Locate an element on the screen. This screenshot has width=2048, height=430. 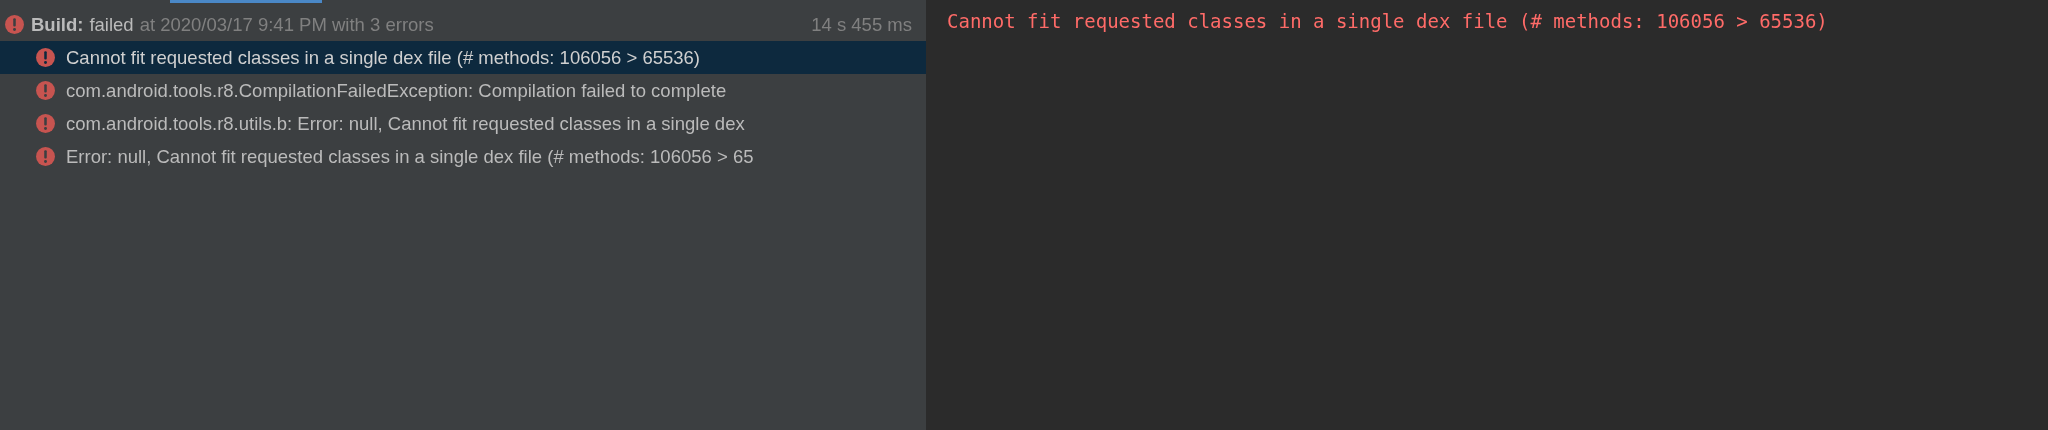
error-message-item: Cannot fit requested classes in a single dex file (# methods: 106056 > 65536) is located at coordinates (463, 57).